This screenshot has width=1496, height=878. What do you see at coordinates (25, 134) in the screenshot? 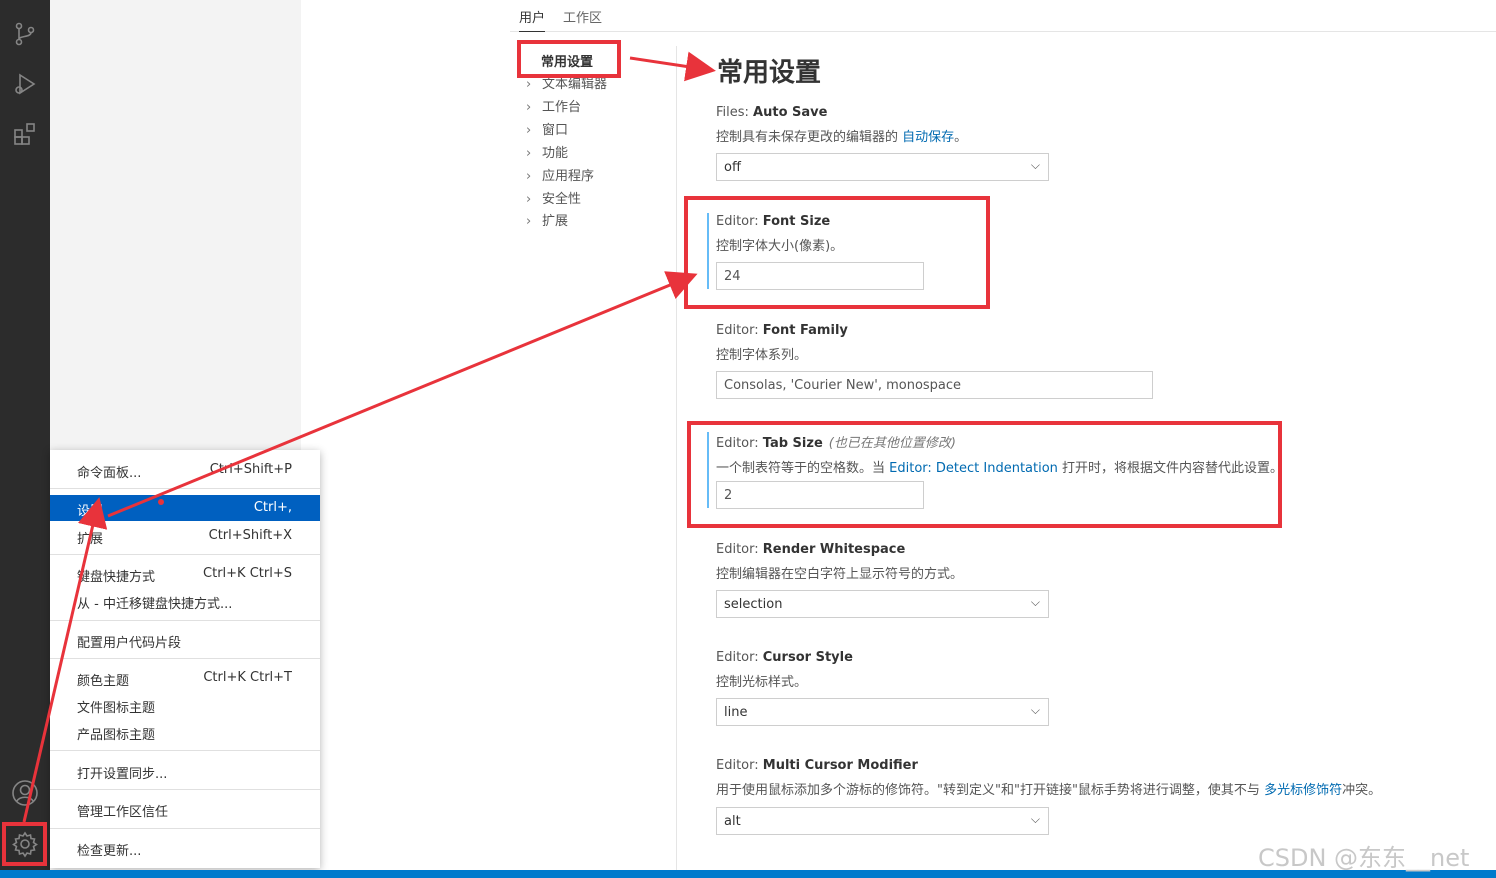
I see `extensions-icon` at bounding box center [25, 134].